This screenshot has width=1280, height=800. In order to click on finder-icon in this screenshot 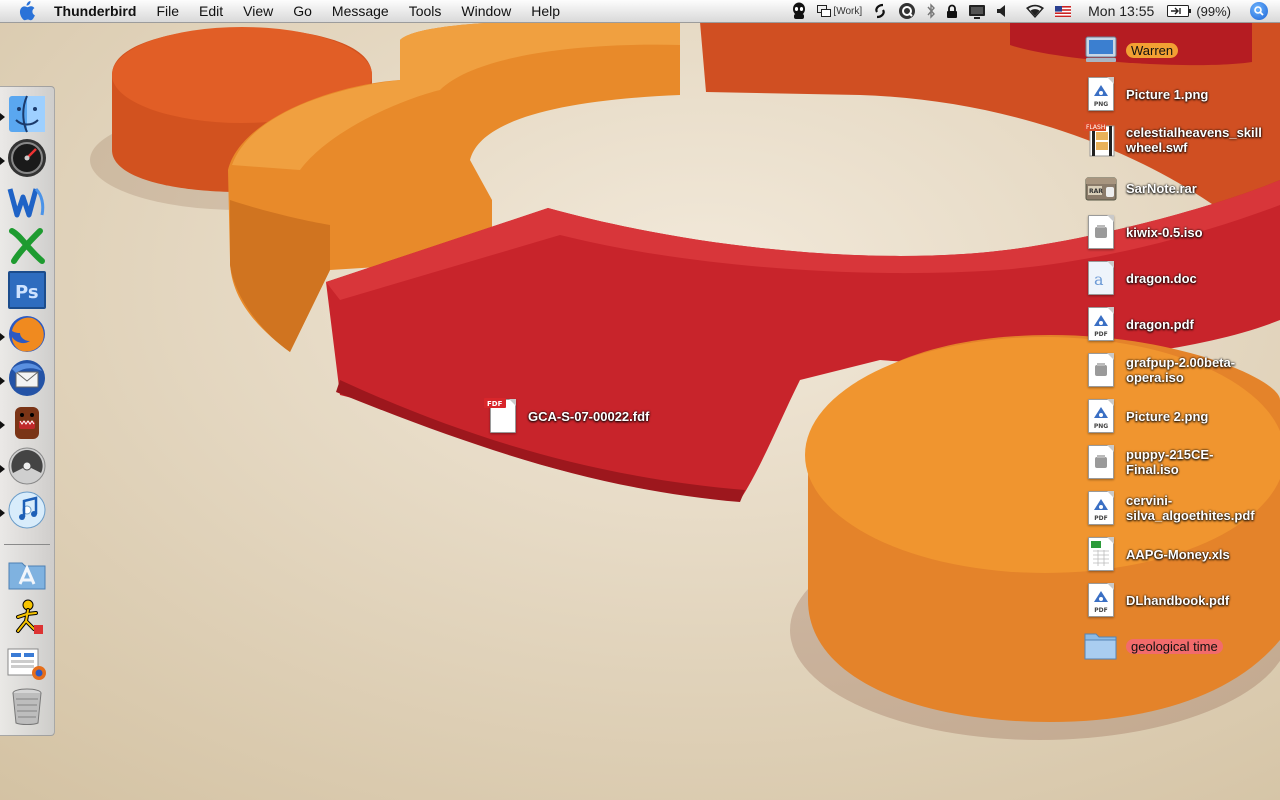, I will do `click(27, 114)`.